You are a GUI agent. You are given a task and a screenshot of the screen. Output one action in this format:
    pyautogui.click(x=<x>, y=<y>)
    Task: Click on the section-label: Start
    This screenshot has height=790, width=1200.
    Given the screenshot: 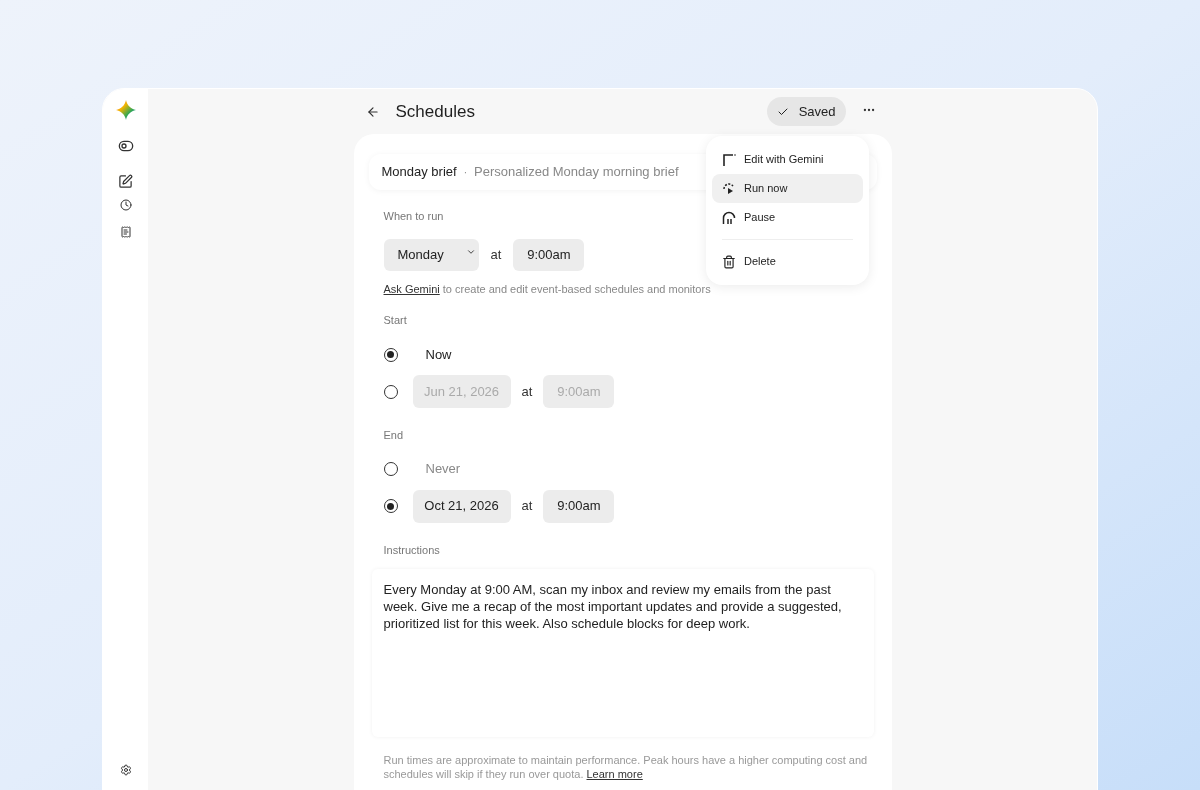 What is the action you would take?
    pyautogui.click(x=395, y=320)
    